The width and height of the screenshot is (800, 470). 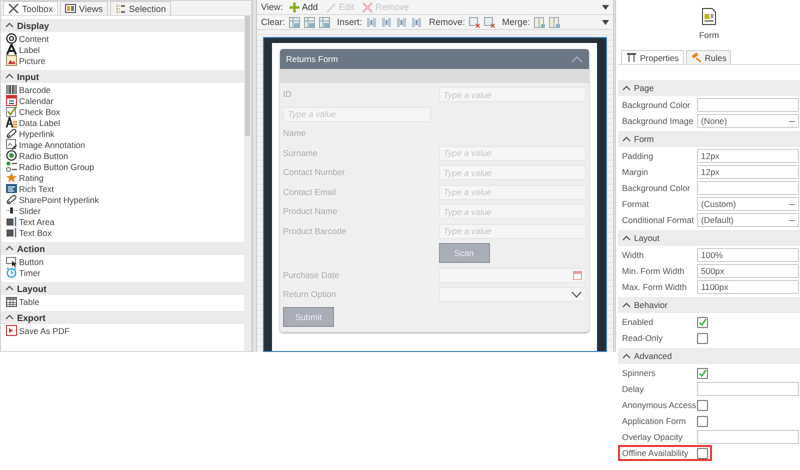 What do you see at coordinates (512, 275) in the screenshot?
I see `date-field` at bounding box center [512, 275].